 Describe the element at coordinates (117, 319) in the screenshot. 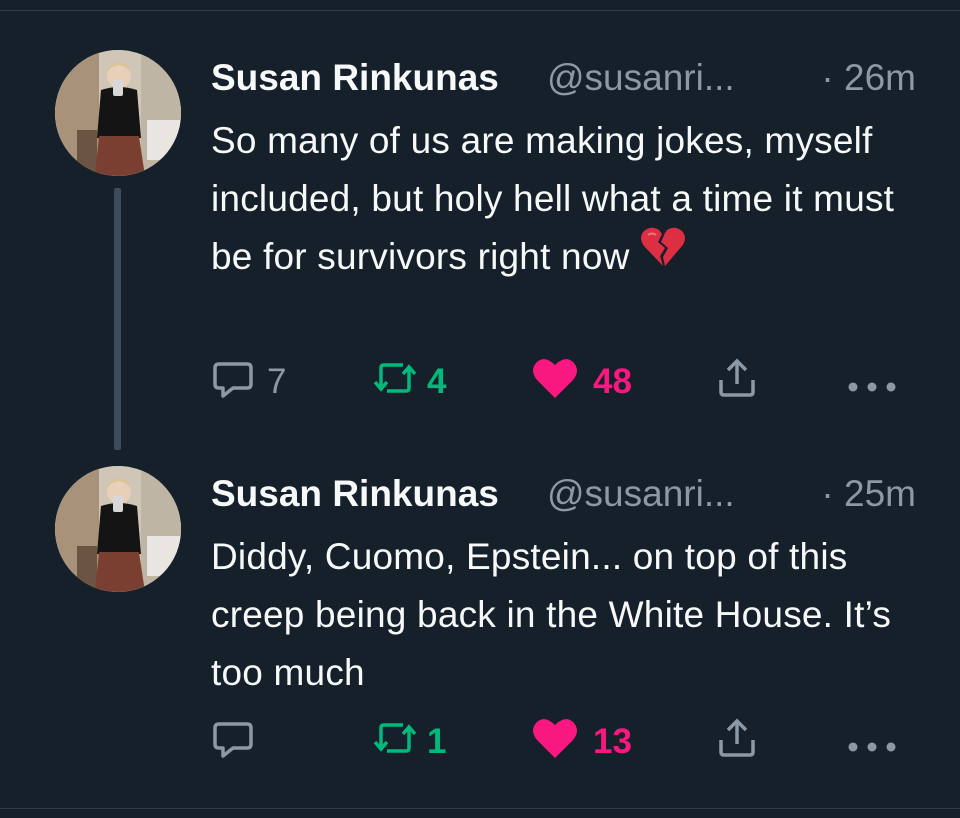

I see `thread-connector-line` at that location.